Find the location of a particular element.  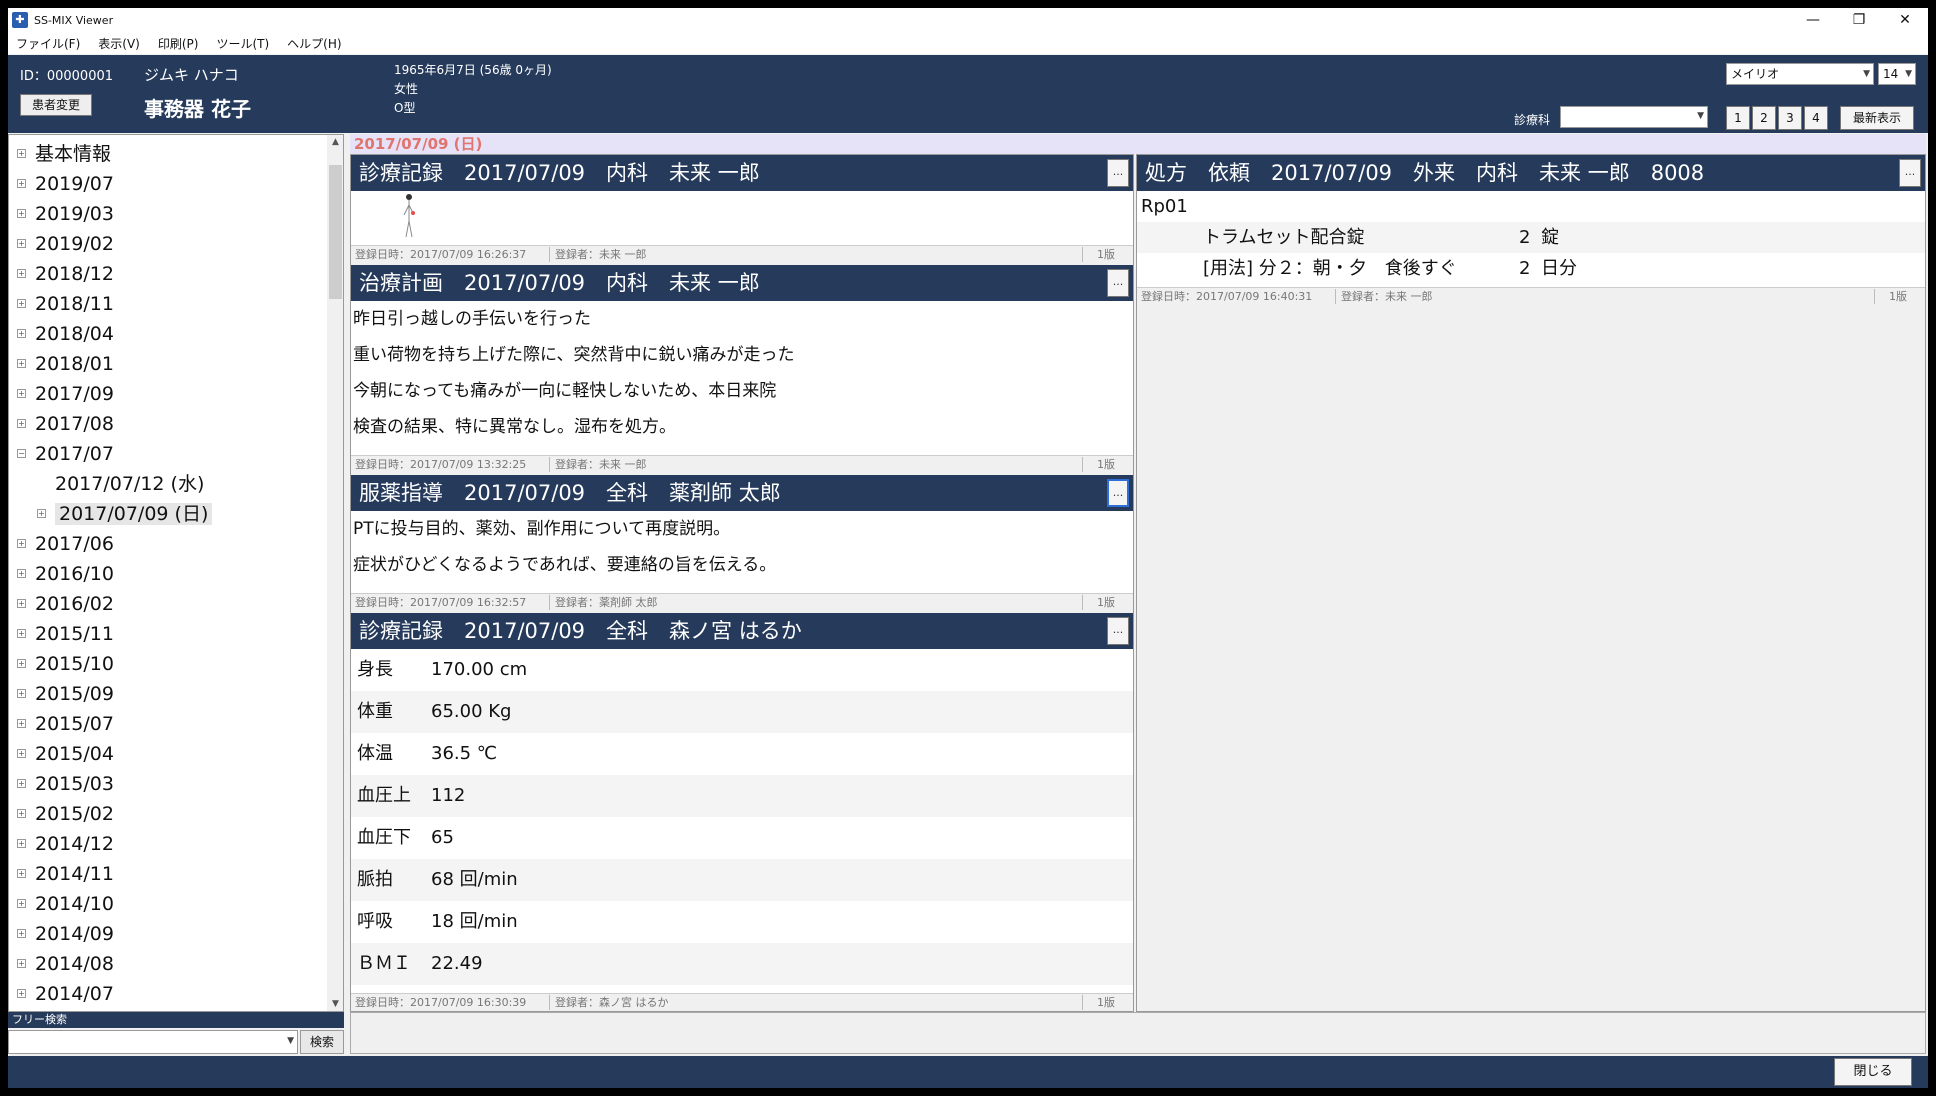

free-search-input: ▼ is located at coordinates (153, 1042).